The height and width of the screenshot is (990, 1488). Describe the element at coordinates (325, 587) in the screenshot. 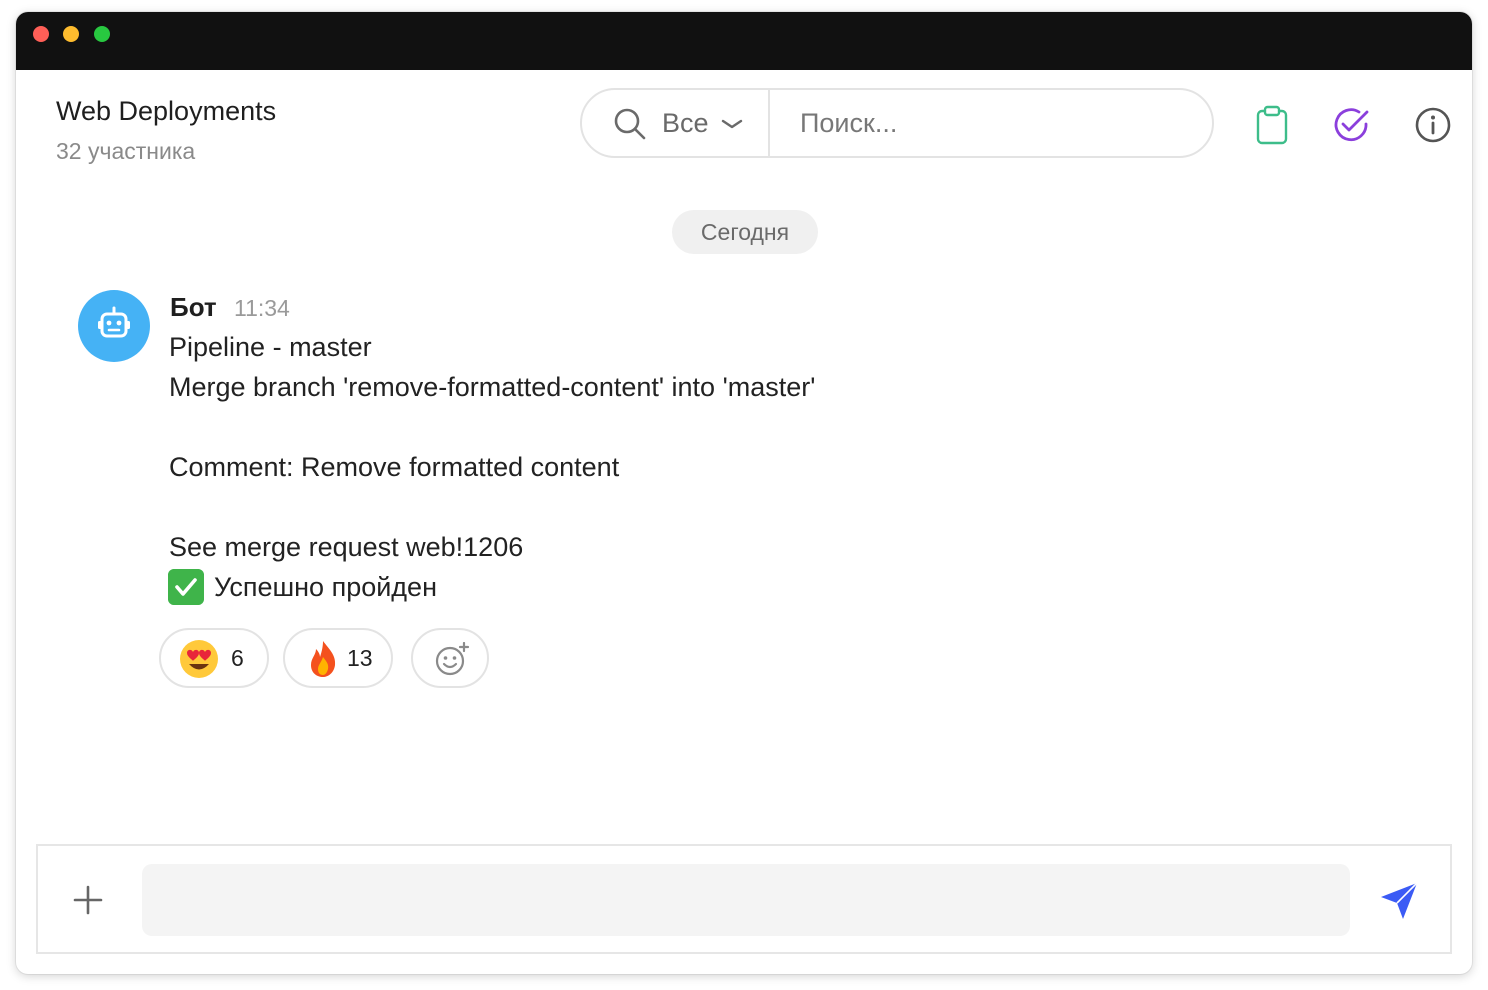

I see `message-line: Успешно пройден` at that location.